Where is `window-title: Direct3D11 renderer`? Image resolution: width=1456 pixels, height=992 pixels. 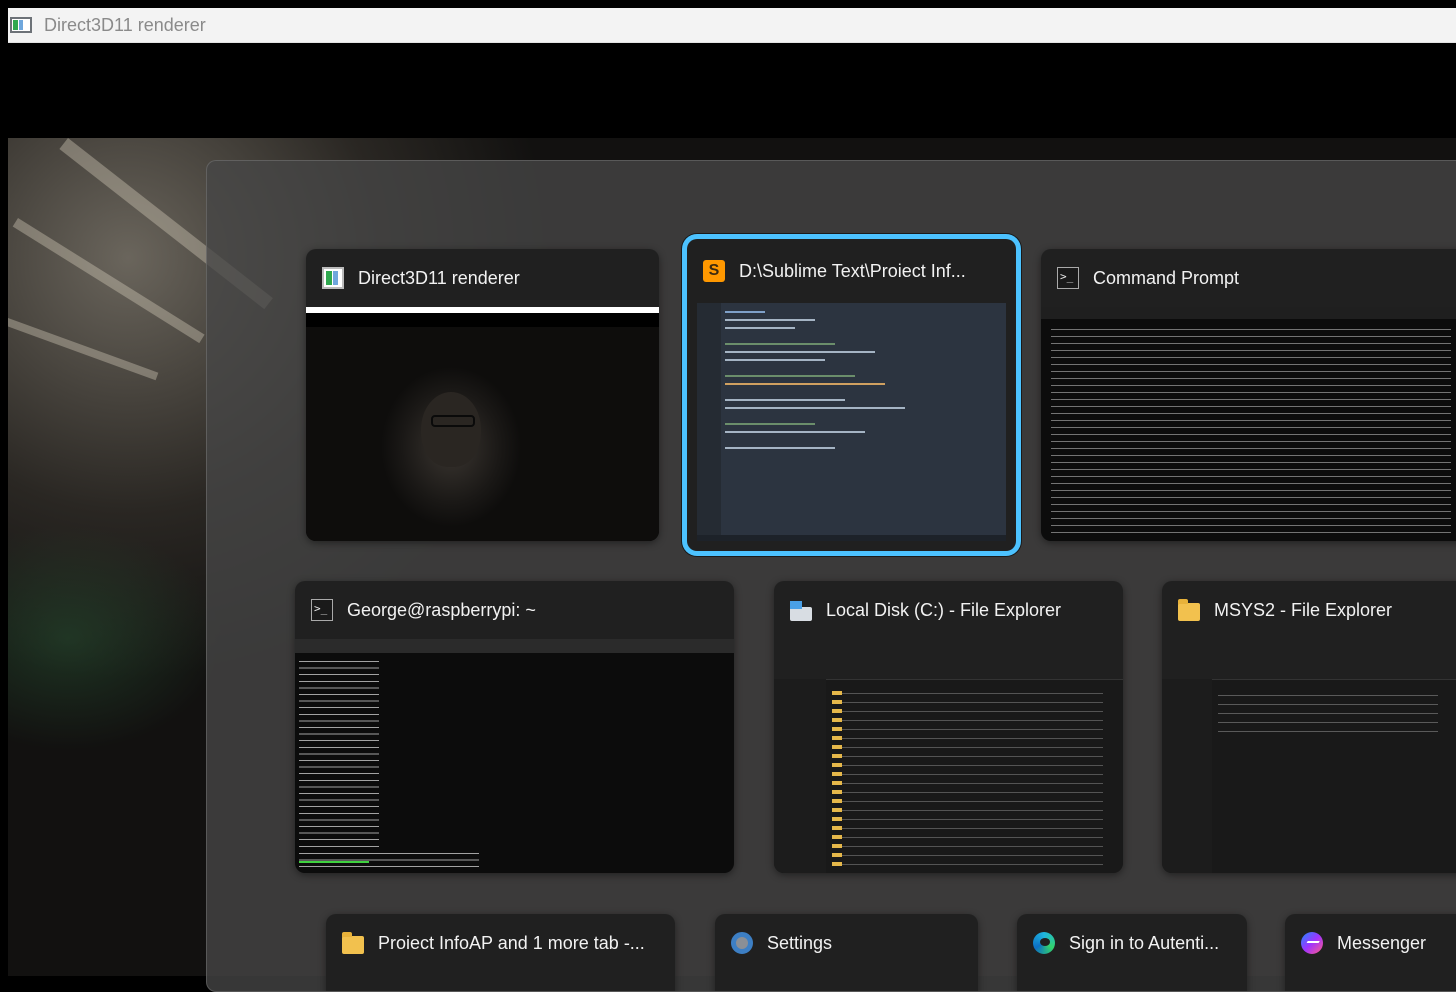 window-title: Direct3D11 renderer is located at coordinates (125, 24).